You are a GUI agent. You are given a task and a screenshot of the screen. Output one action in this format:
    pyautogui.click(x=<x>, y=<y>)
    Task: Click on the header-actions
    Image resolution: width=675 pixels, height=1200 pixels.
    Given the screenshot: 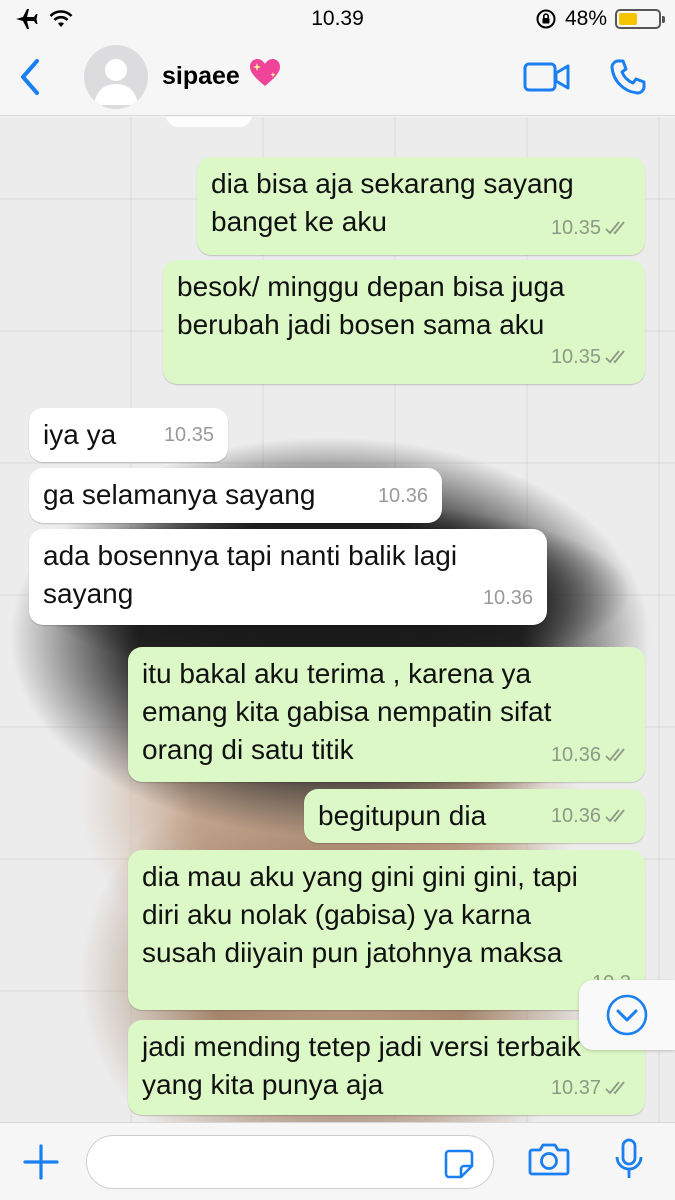 What is the action you would take?
    pyautogui.click(x=585, y=77)
    